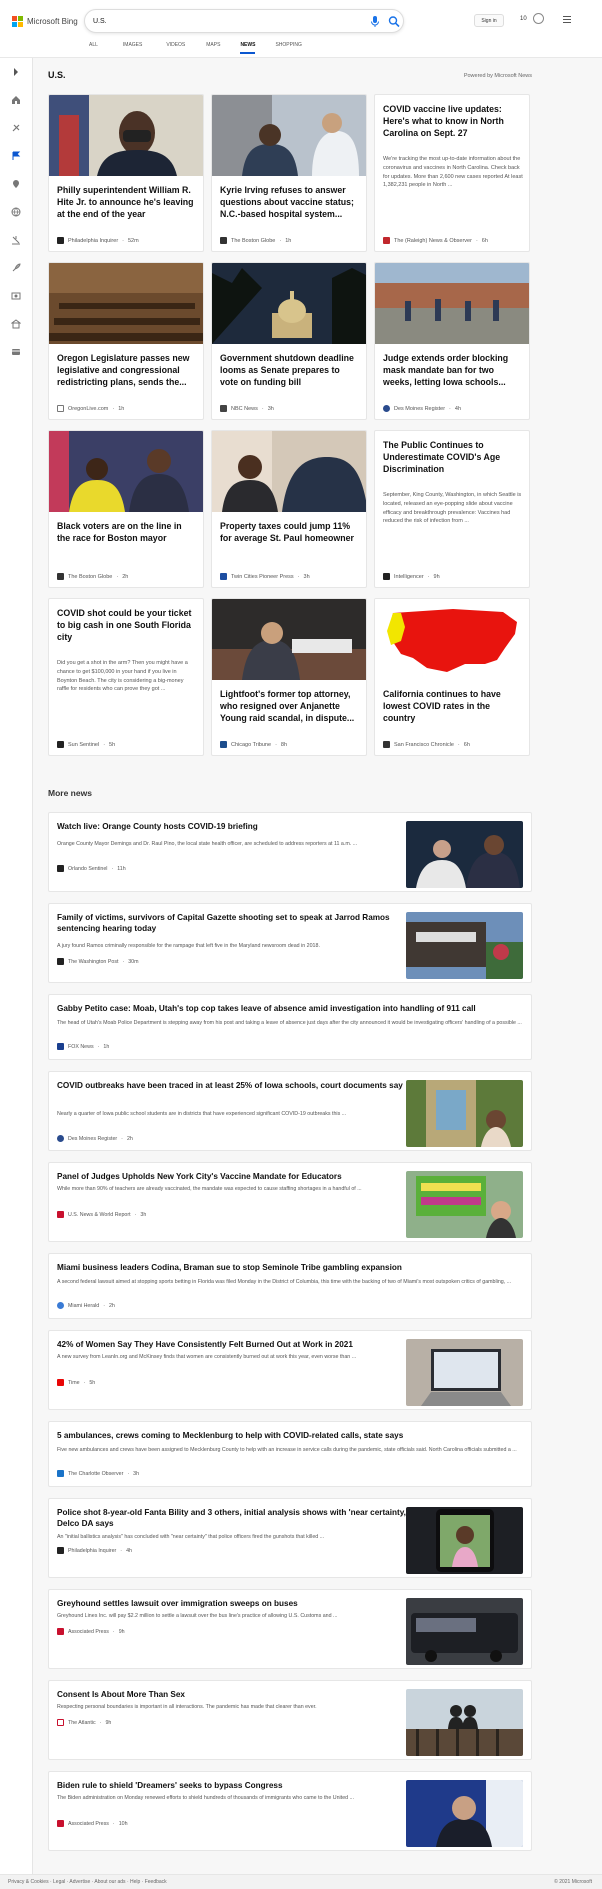  I want to click on search-icon, so click(394, 21).